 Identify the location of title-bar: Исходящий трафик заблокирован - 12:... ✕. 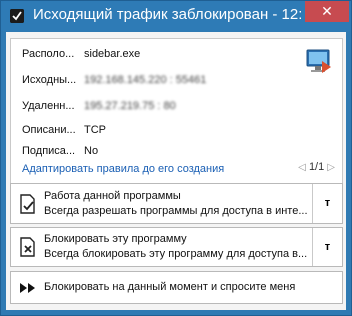
(176, 16).